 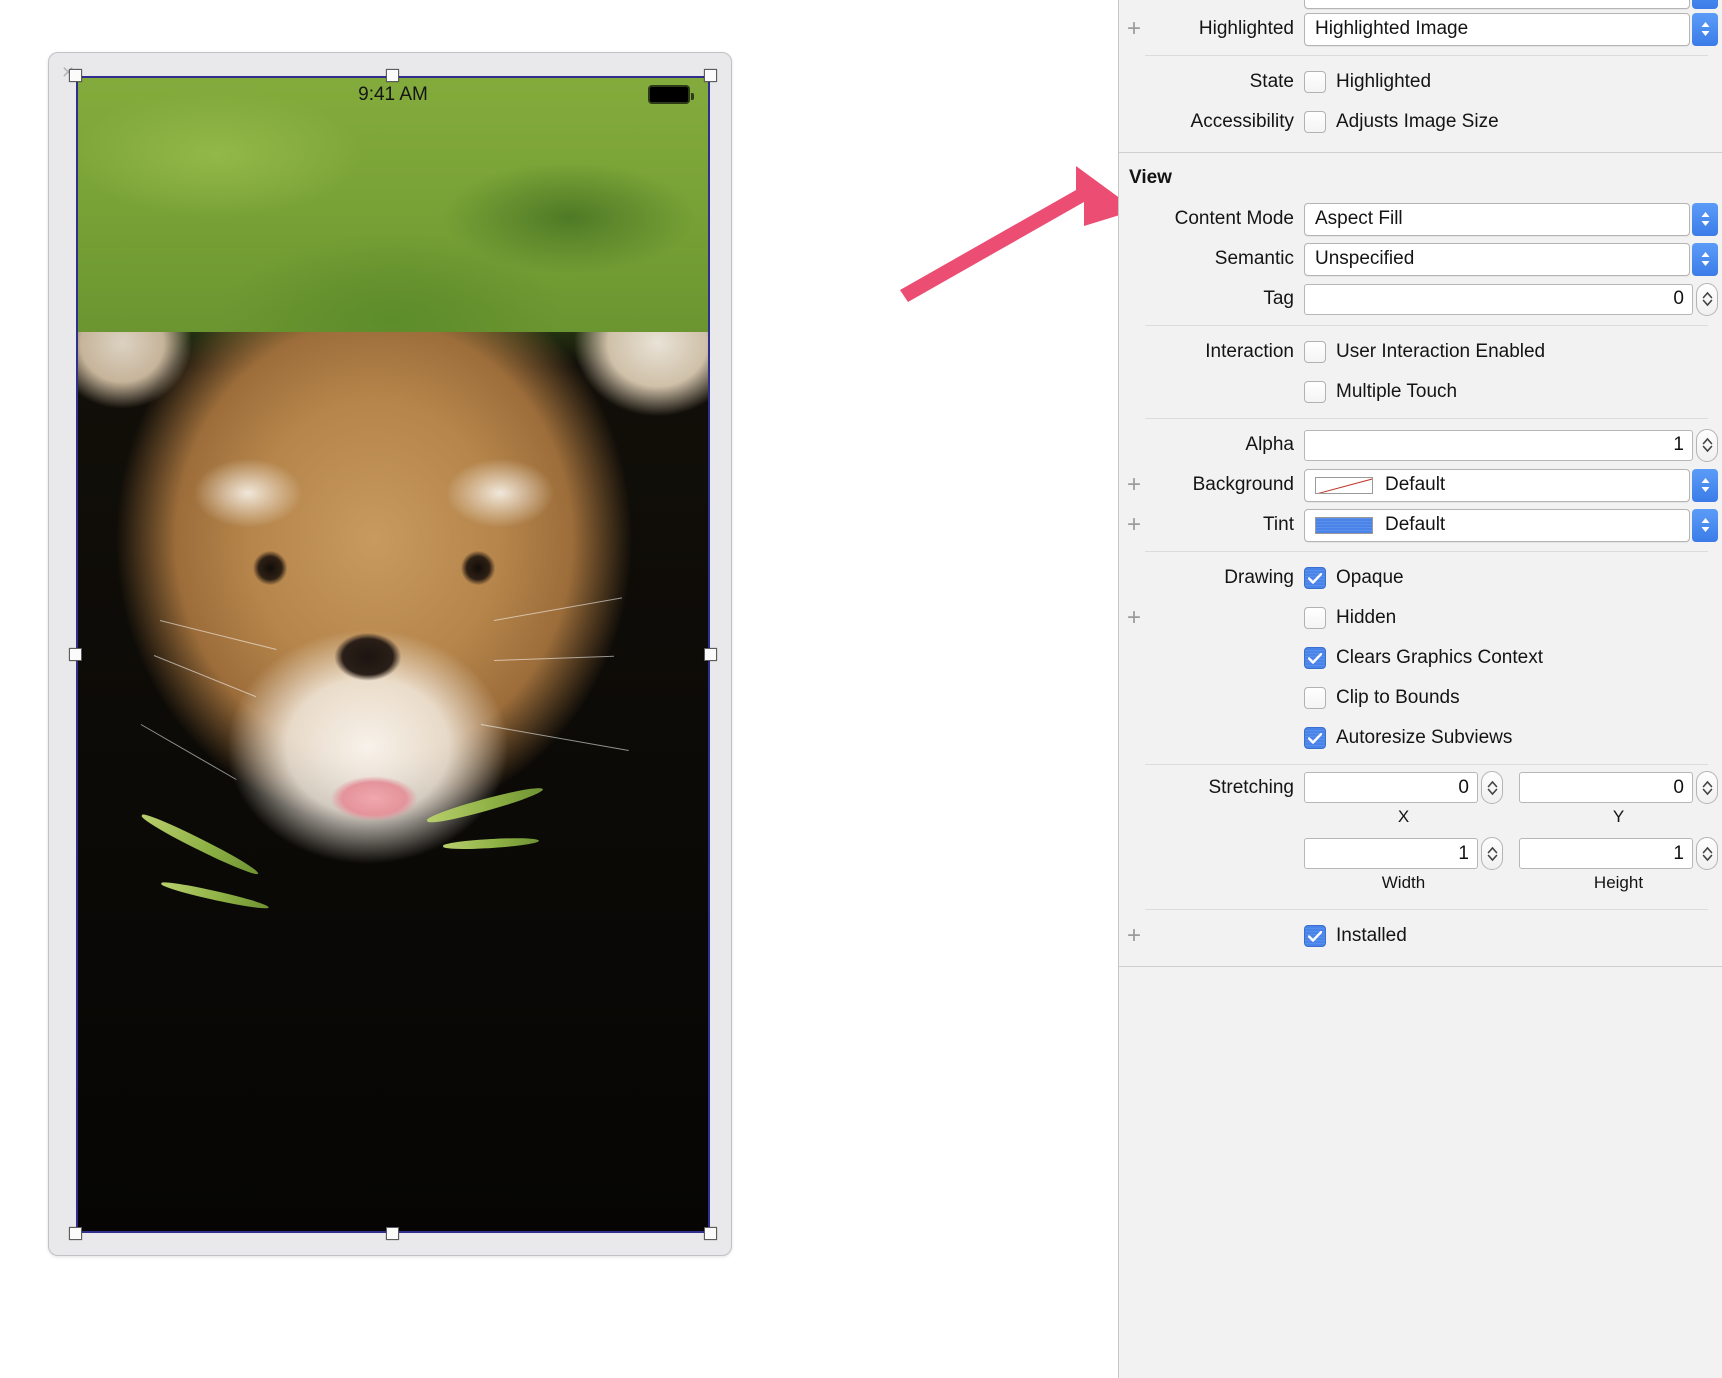 What do you see at coordinates (1271, 81) in the screenshot?
I see `state-label: State` at bounding box center [1271, 81].